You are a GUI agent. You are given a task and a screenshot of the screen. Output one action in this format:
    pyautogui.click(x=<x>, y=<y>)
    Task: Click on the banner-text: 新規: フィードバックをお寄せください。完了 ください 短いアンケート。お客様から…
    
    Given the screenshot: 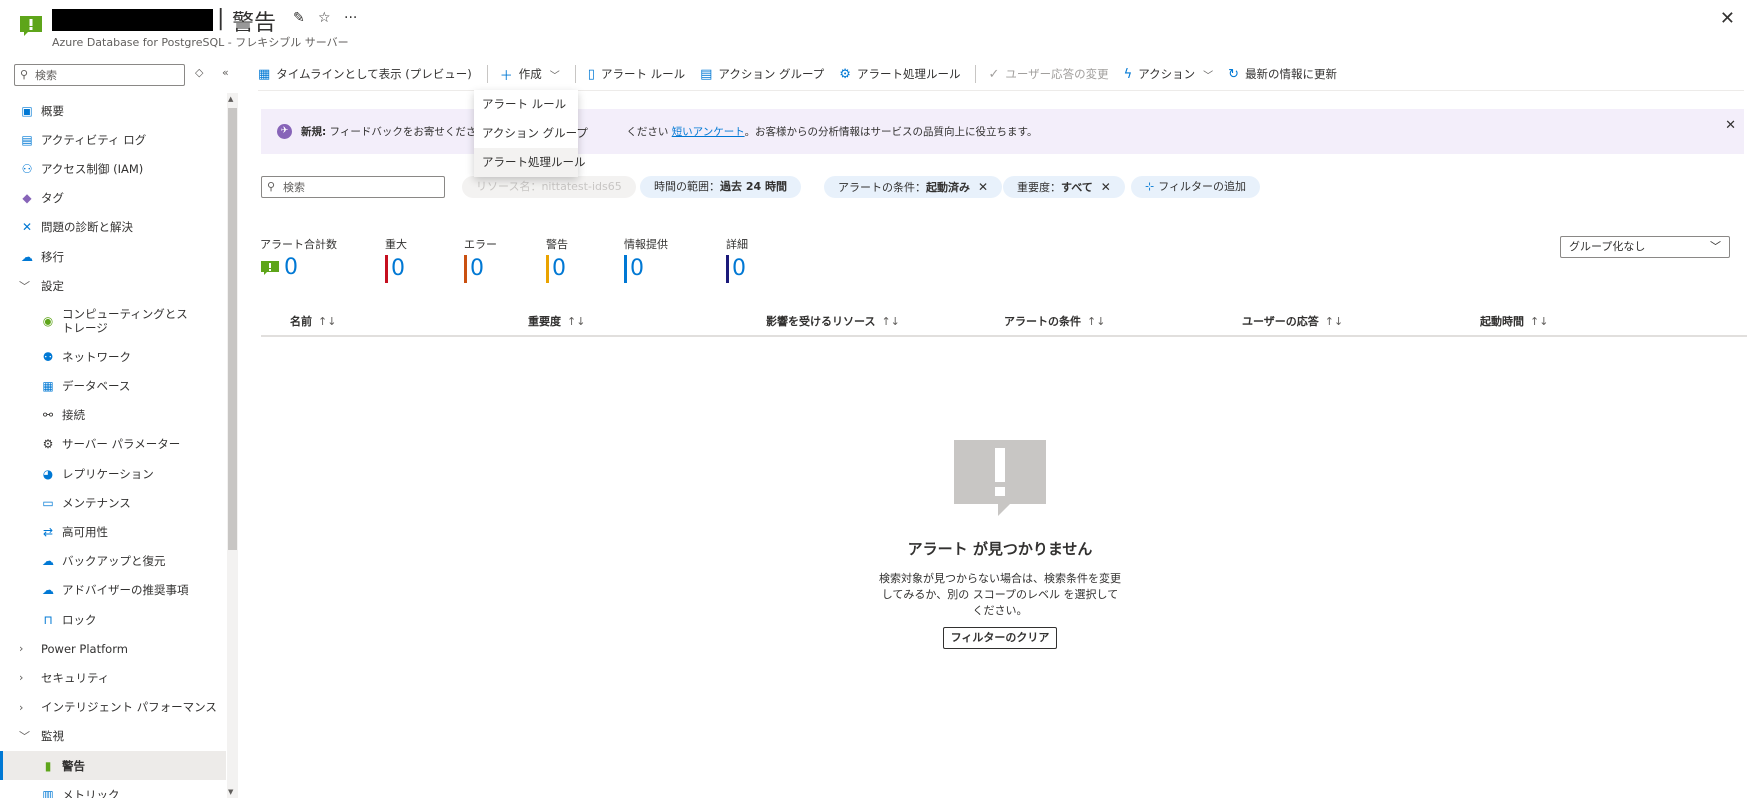 What is the action you would take?
    pyautogui.click(x=669, y=131)
    